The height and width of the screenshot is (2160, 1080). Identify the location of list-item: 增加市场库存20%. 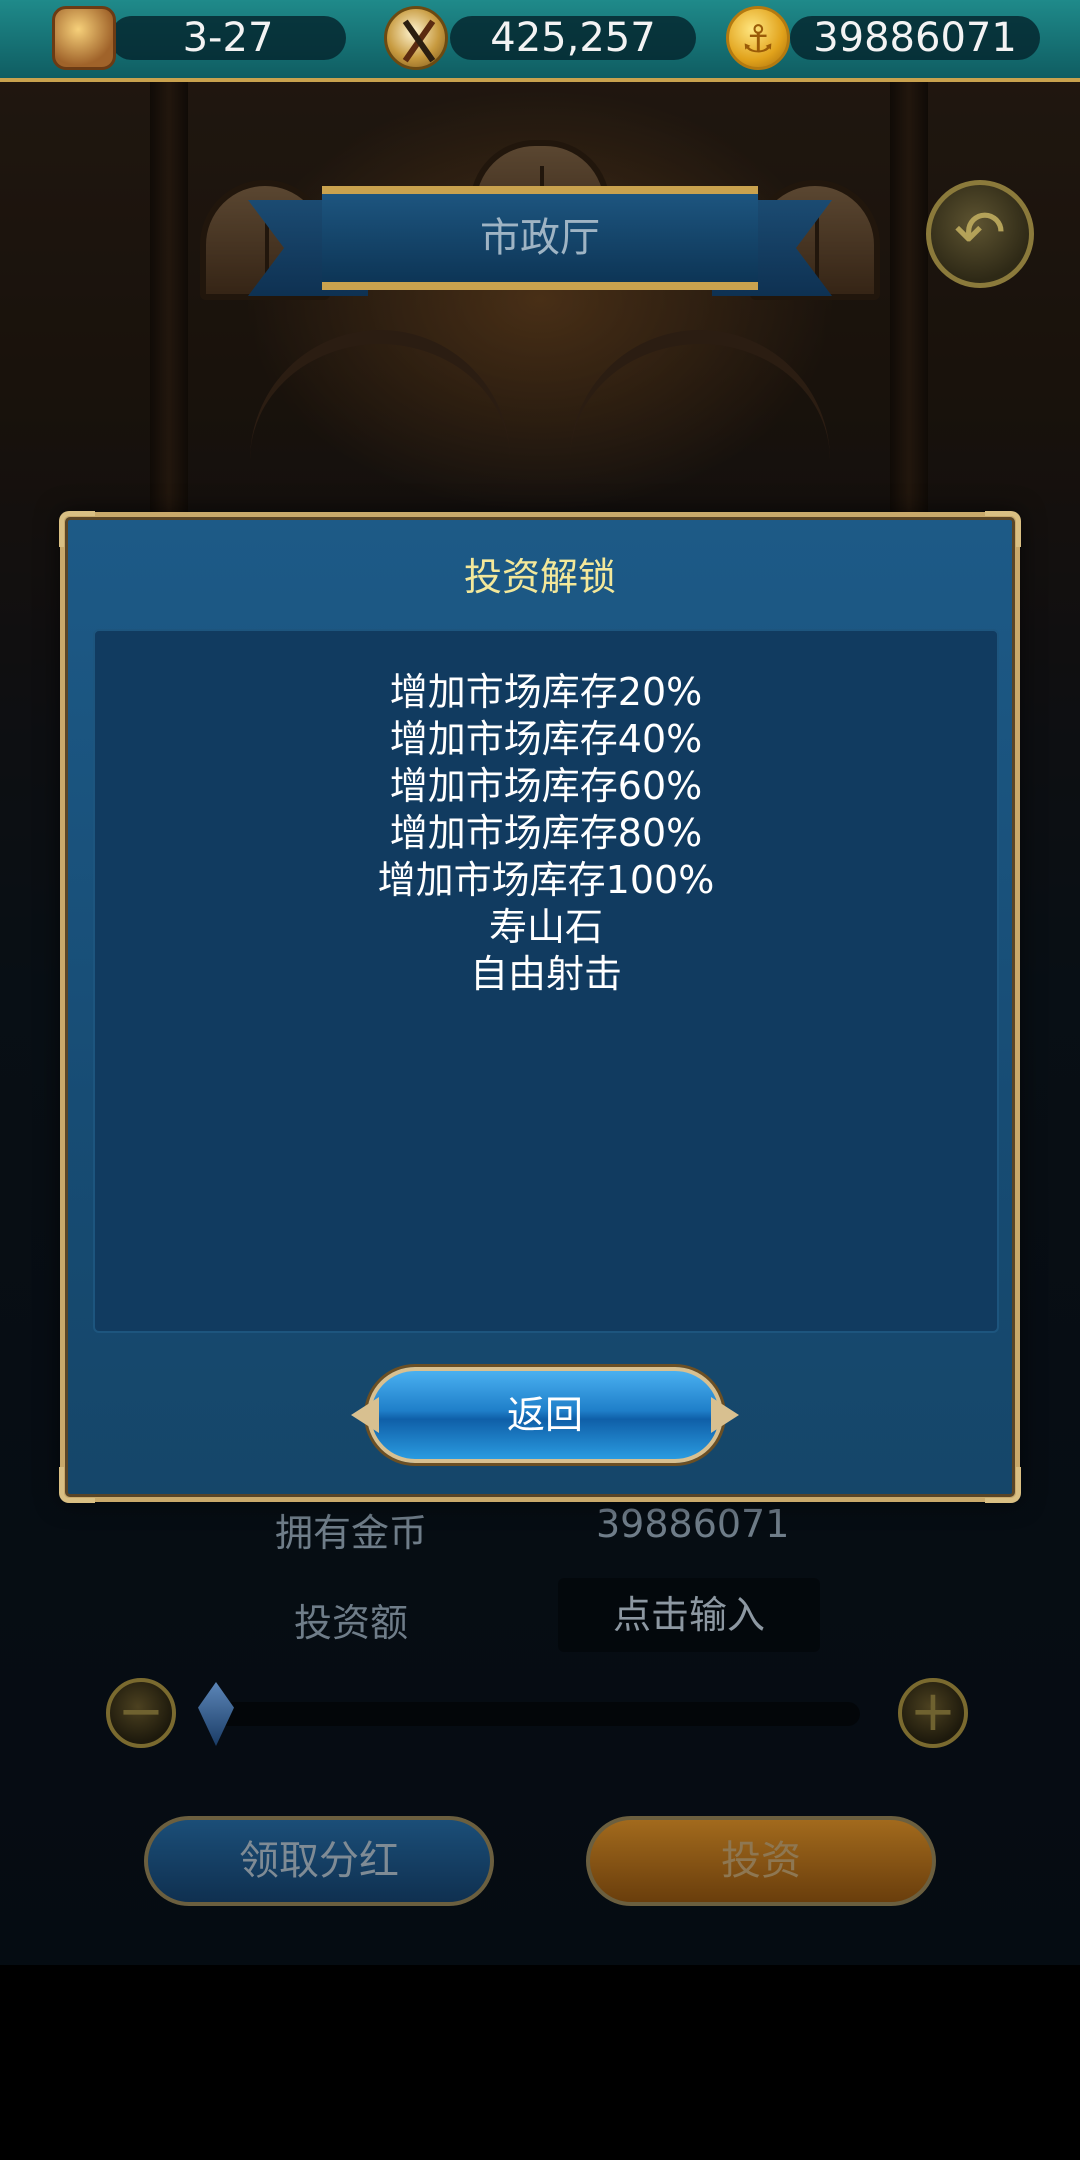
(546, 692).